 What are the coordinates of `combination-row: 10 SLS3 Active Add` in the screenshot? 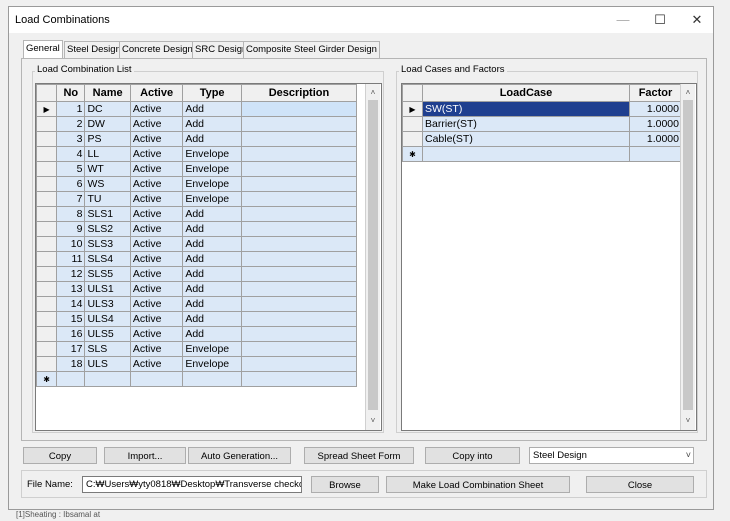 It's located at (197, 244).